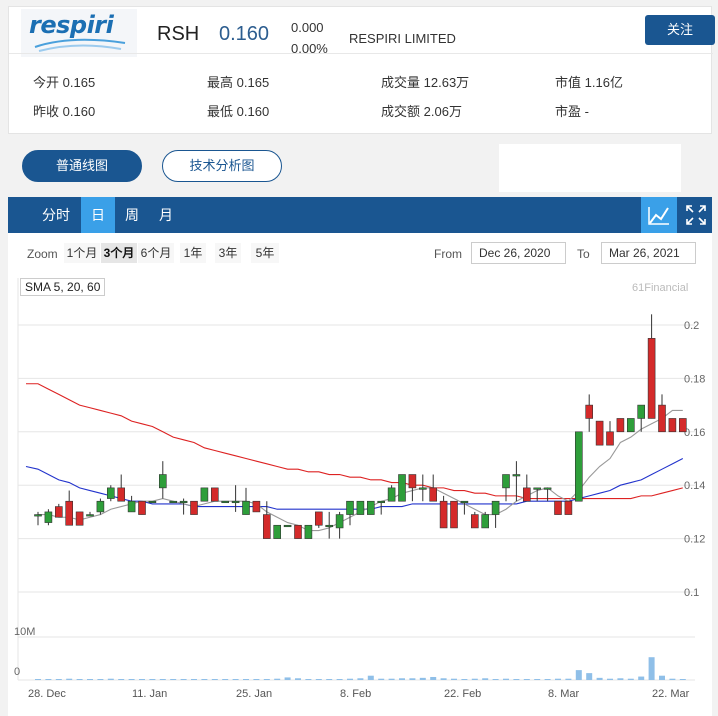 The image size is (718, 716). What do you see at coordinates (47, 694) in the screenshot?
I see `x-tick-label: 28. Dec` at bounding box center [47, 694].